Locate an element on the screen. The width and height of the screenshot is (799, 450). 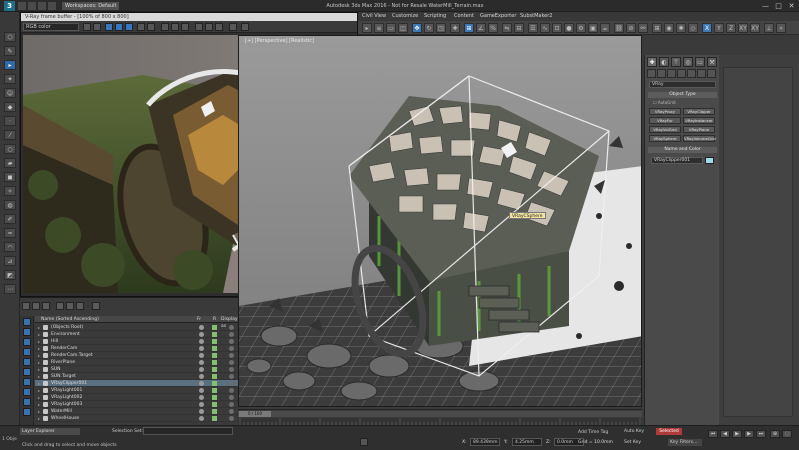
column-render: R is located at coordinates (214, 319).